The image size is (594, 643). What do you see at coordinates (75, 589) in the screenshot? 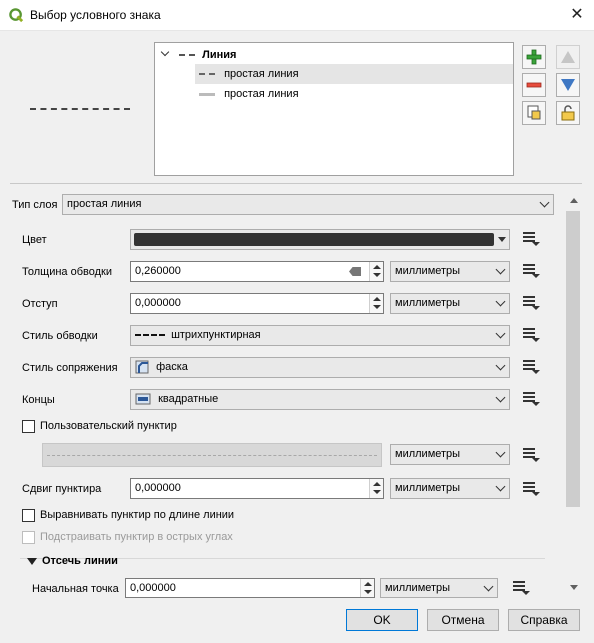
I see `trim-start-label: Начальная точка` at bounding box center [75, 589].